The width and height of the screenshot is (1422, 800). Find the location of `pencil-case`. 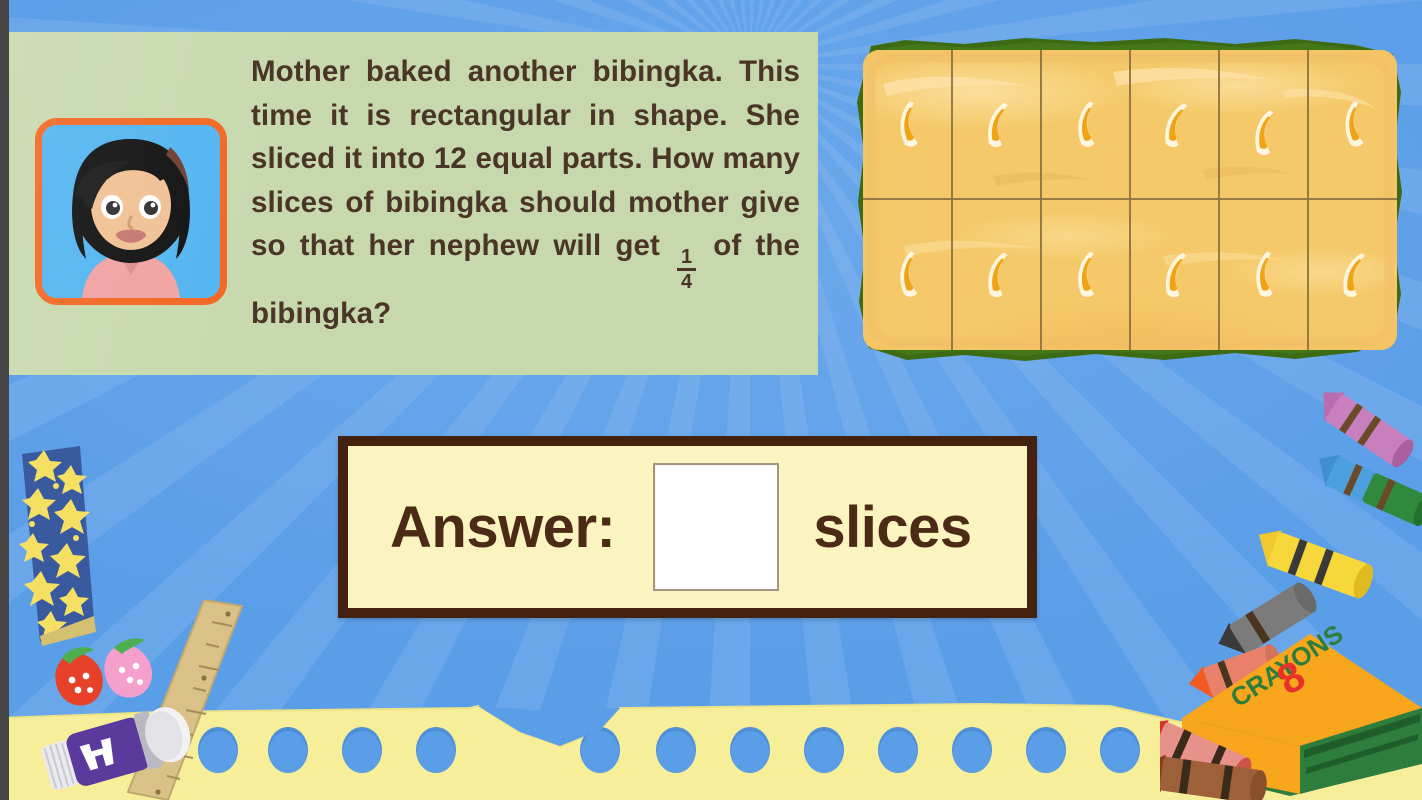

pencil-case is located at coordinates (53, 546).